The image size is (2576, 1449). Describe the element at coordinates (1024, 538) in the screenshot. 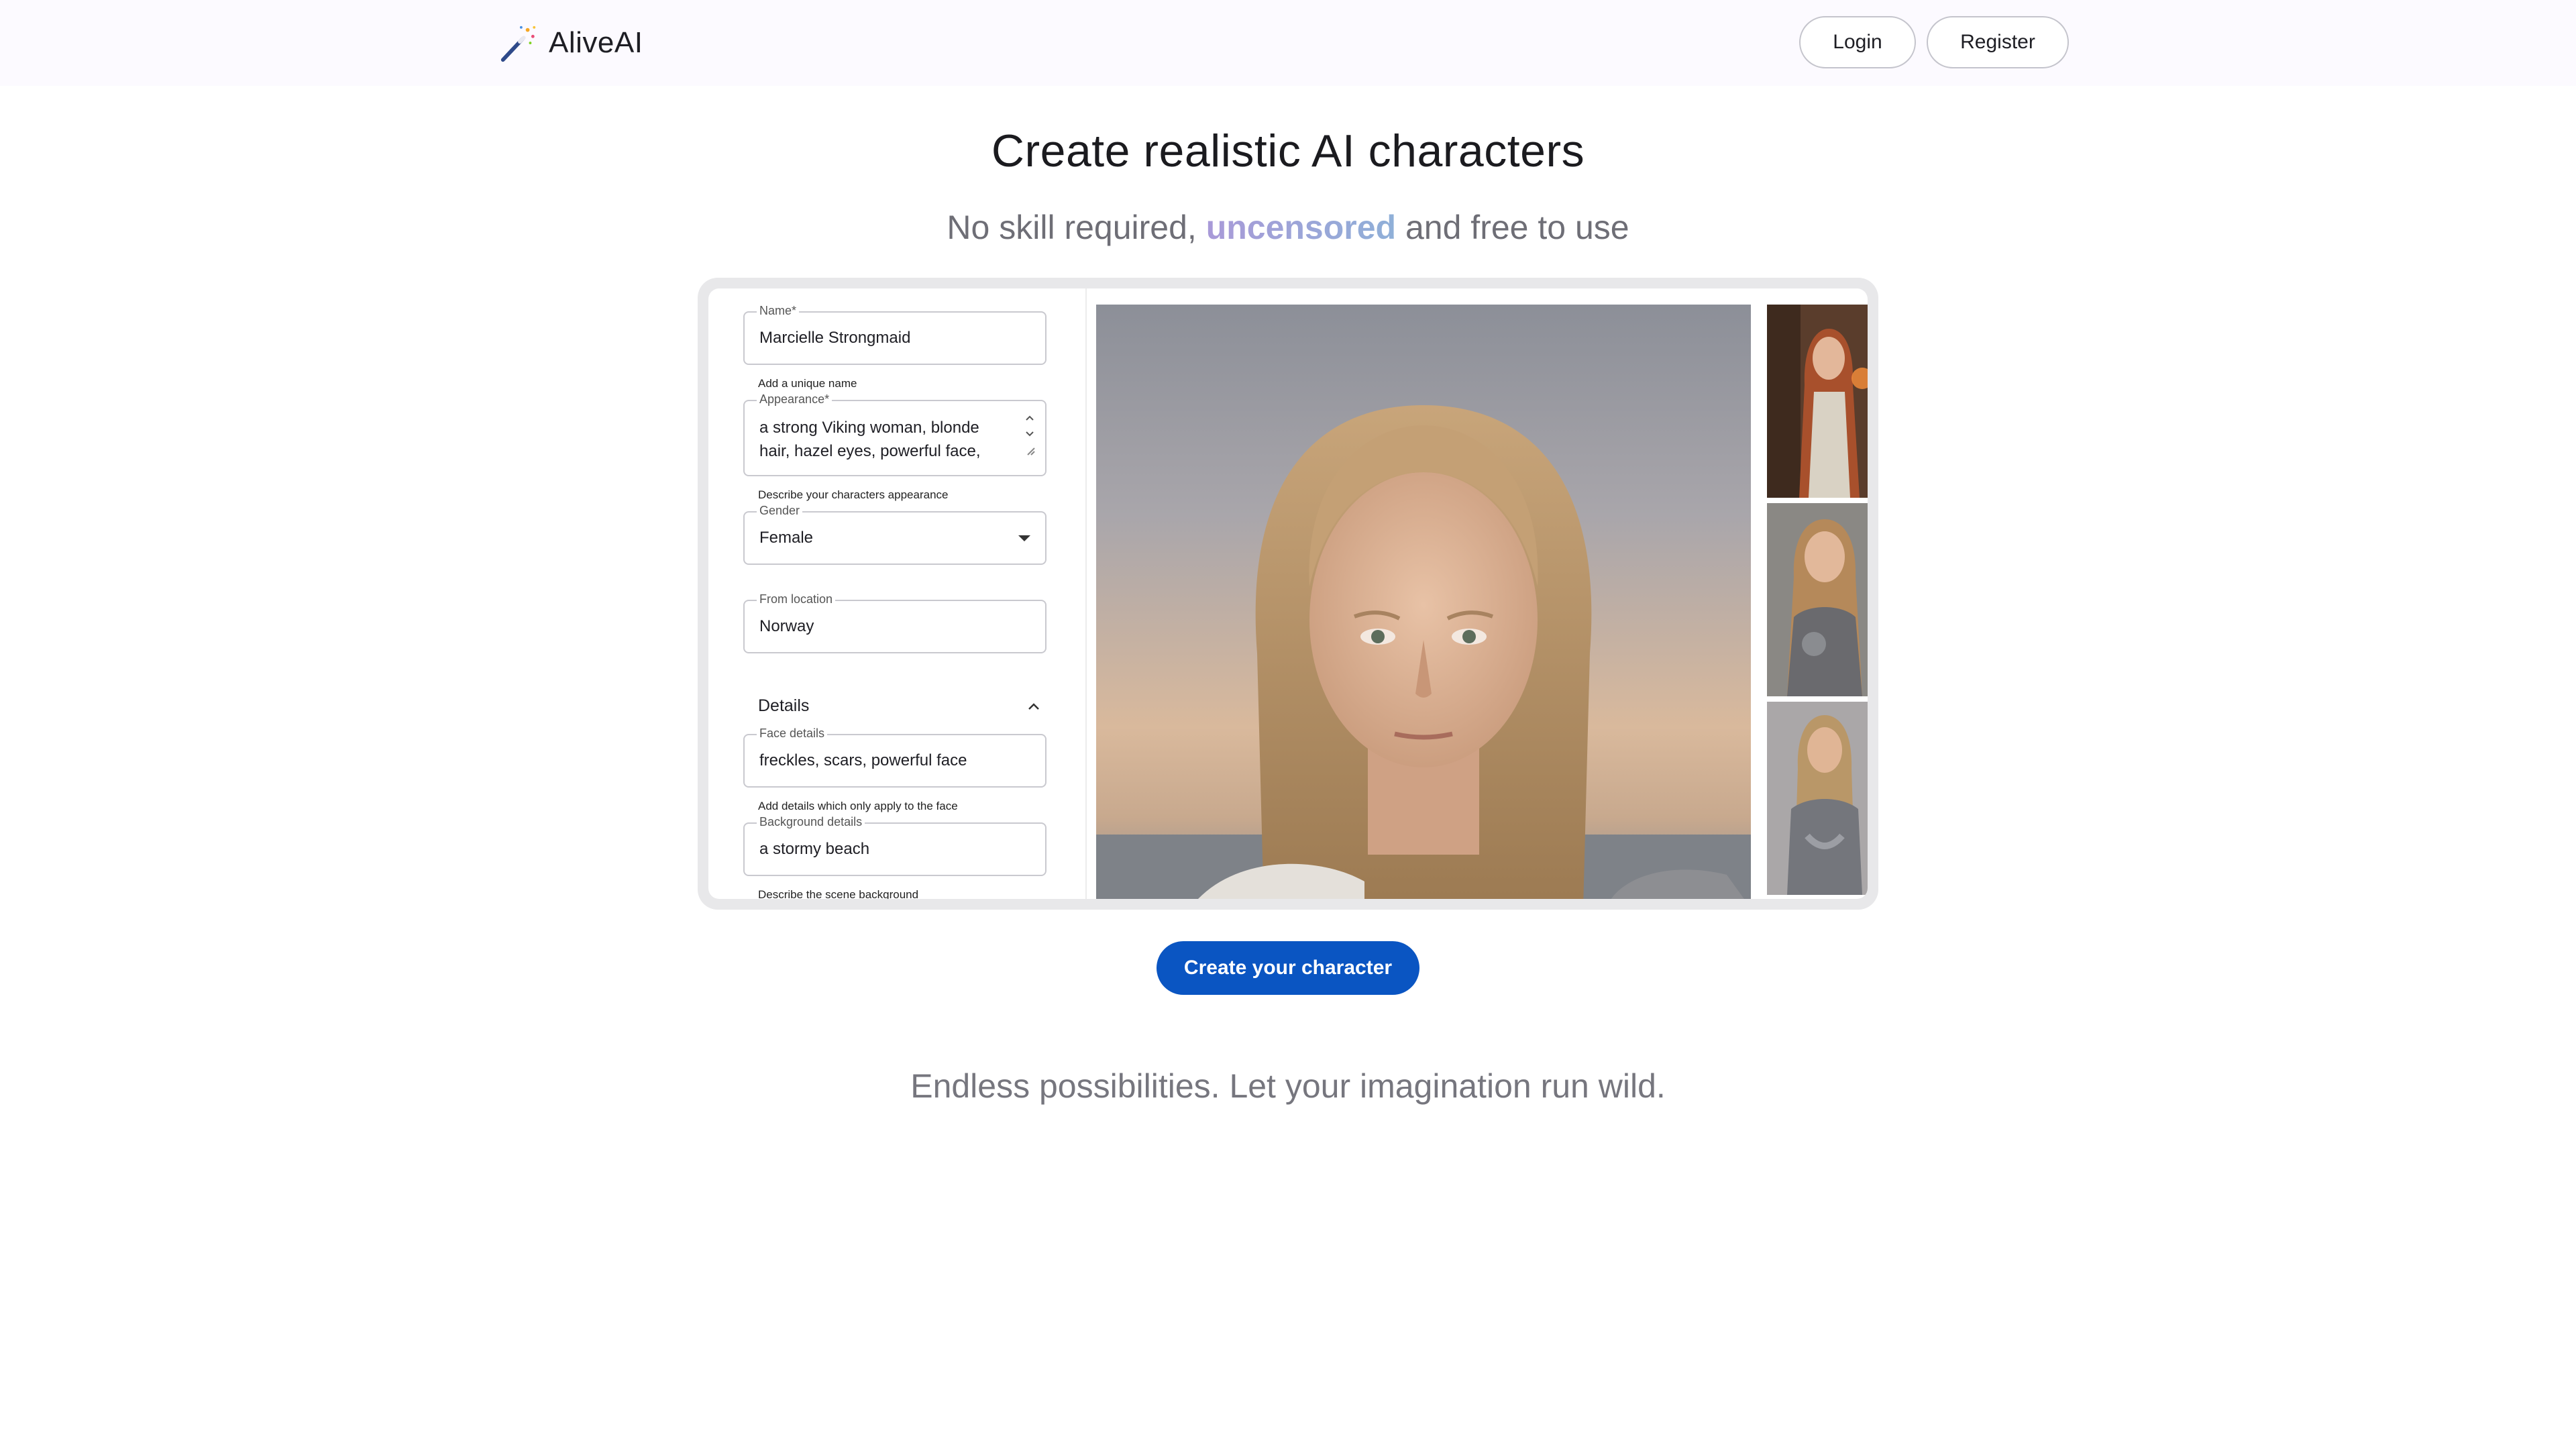

I see `dropdown-arrow-icon` at that location.